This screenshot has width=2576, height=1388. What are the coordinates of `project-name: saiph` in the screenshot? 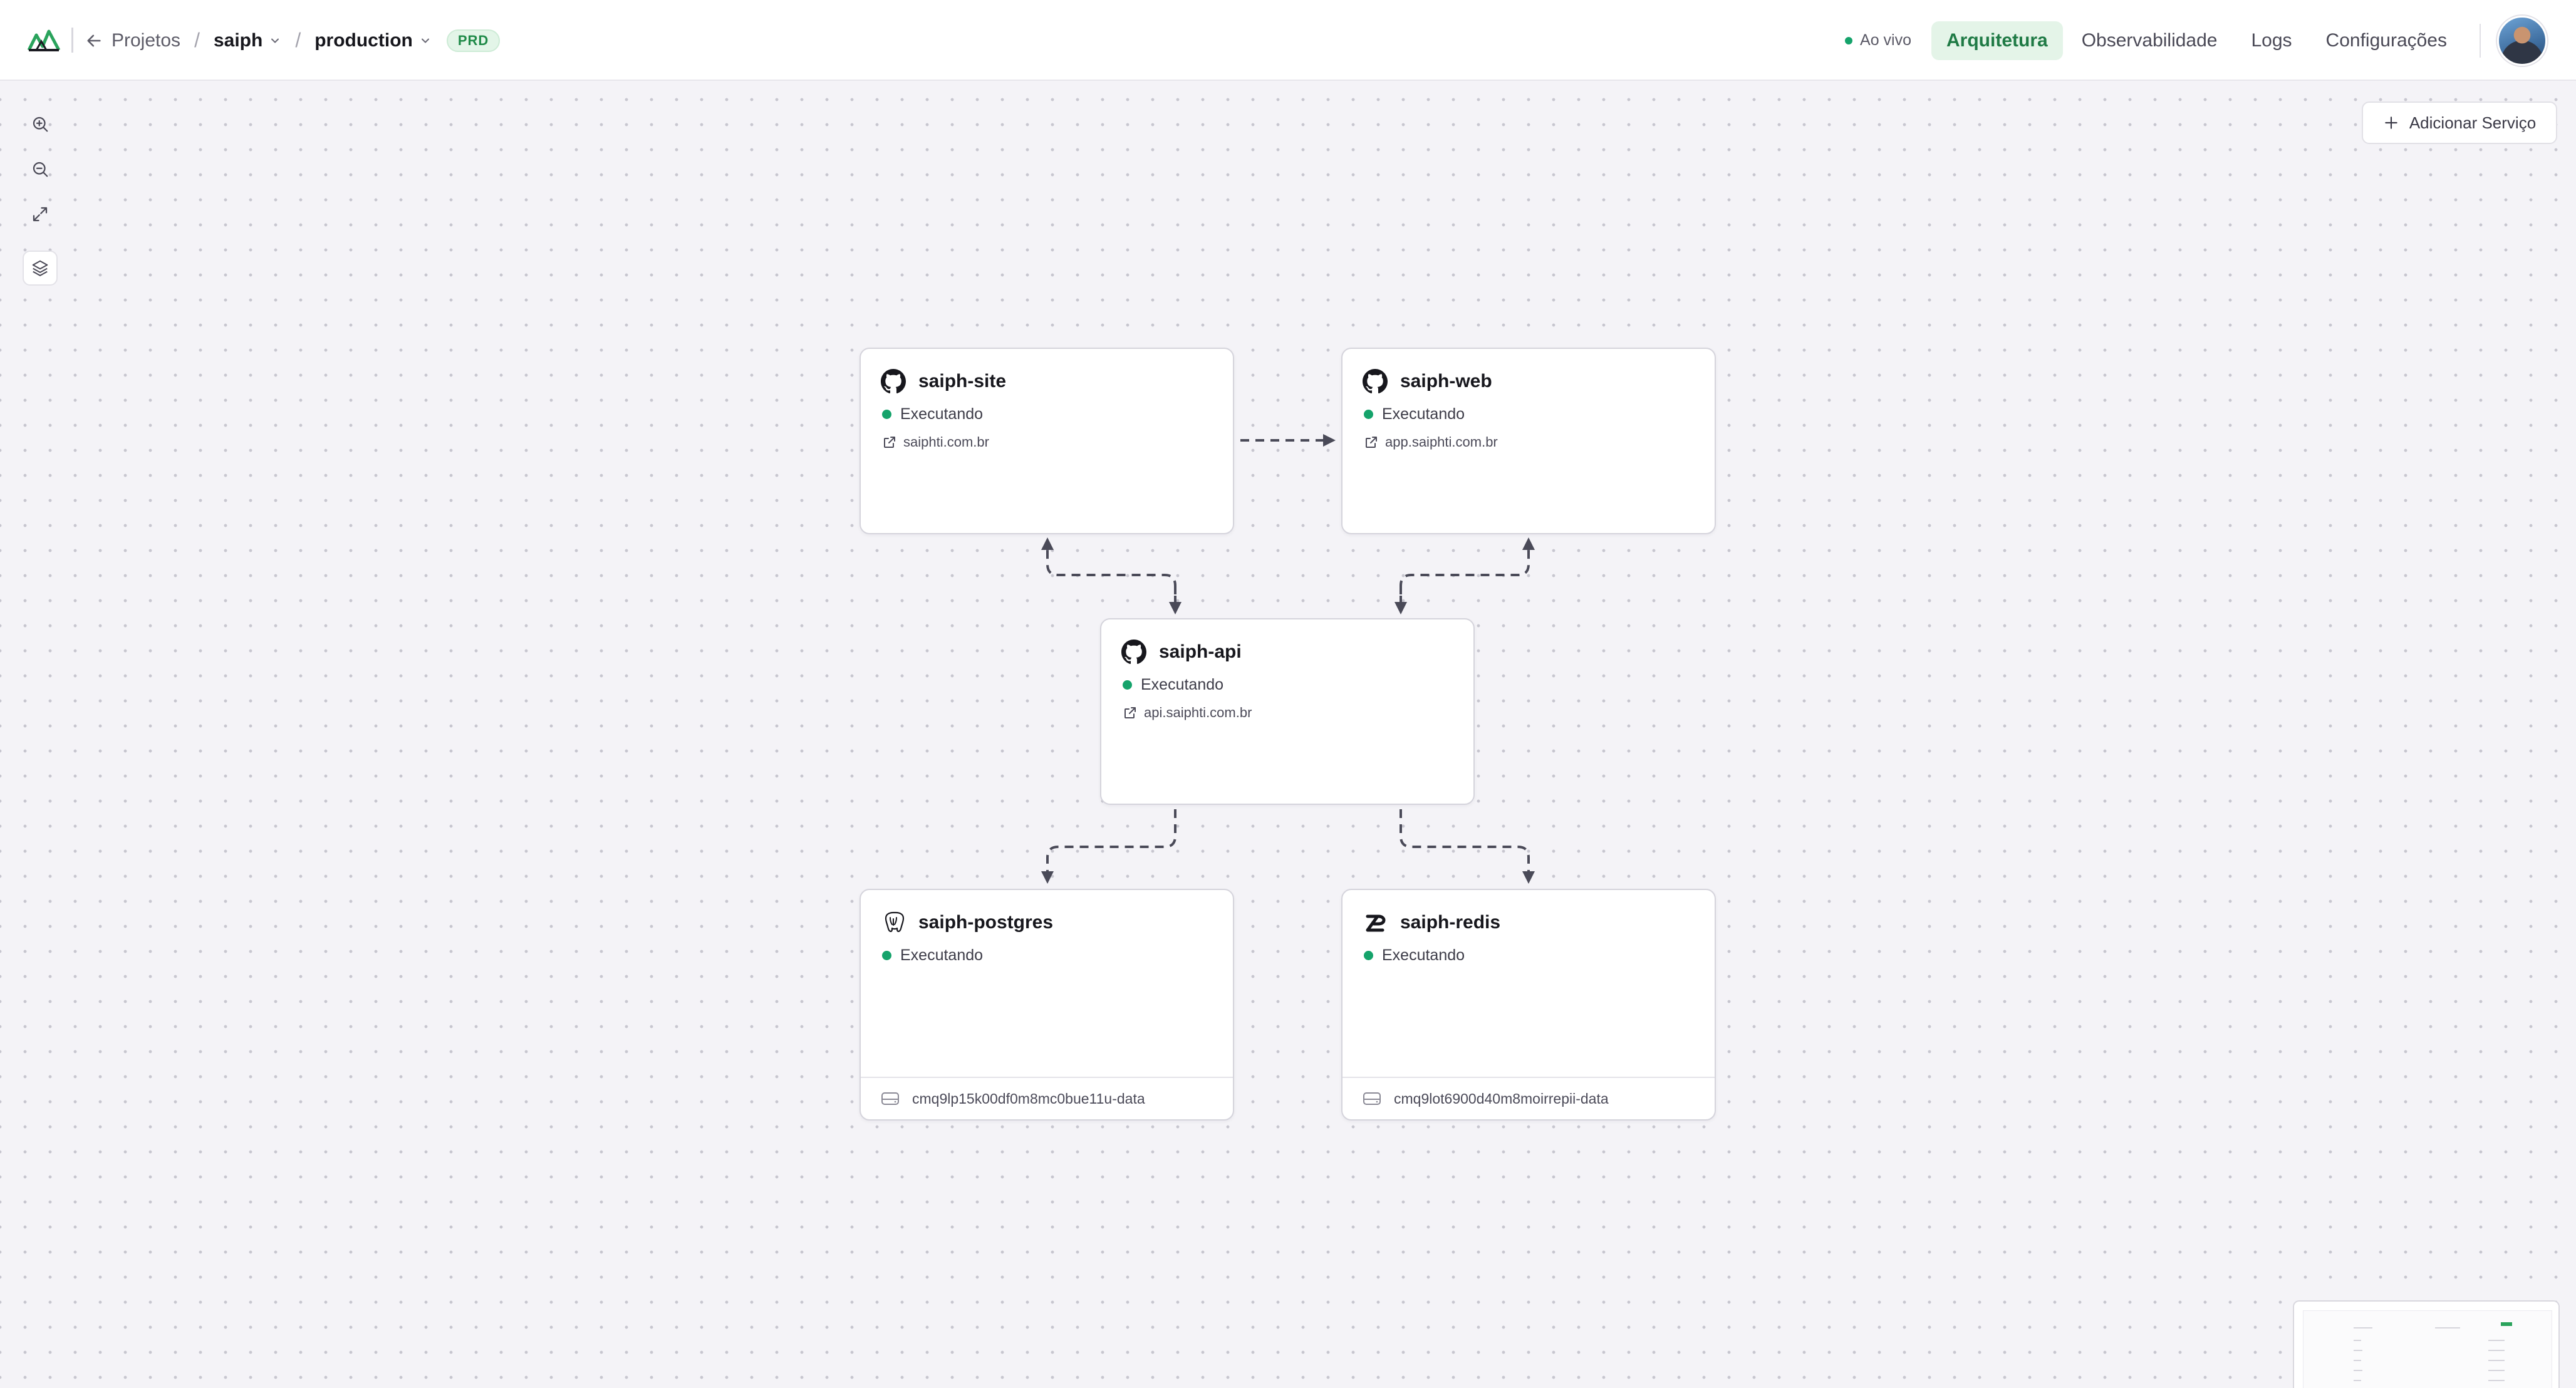 It's located at (238, 40).